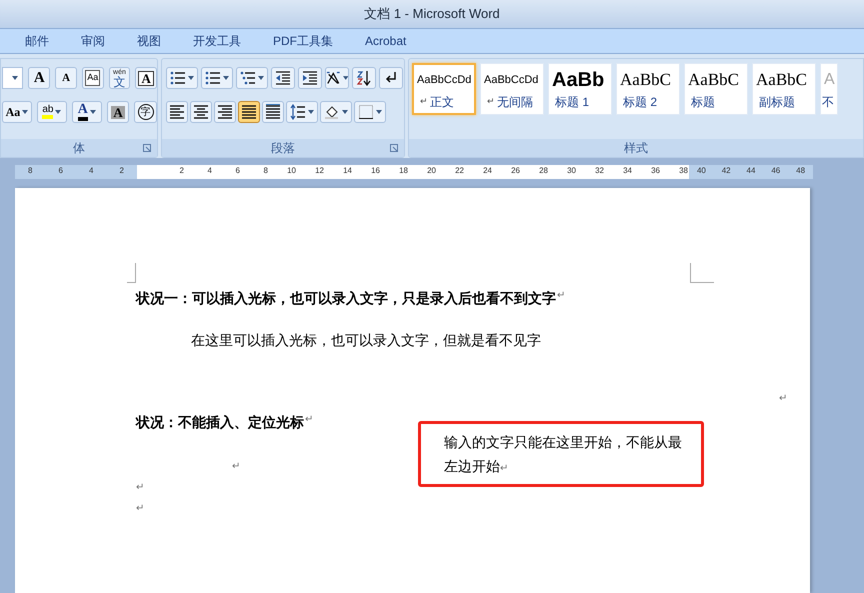 Image resolution: width=864 pixels, height=593 pixels. What do you see at coordinates (751, 171) in the screenshot?
I see `ruler-number: 44` at bounding box center [751, 171].